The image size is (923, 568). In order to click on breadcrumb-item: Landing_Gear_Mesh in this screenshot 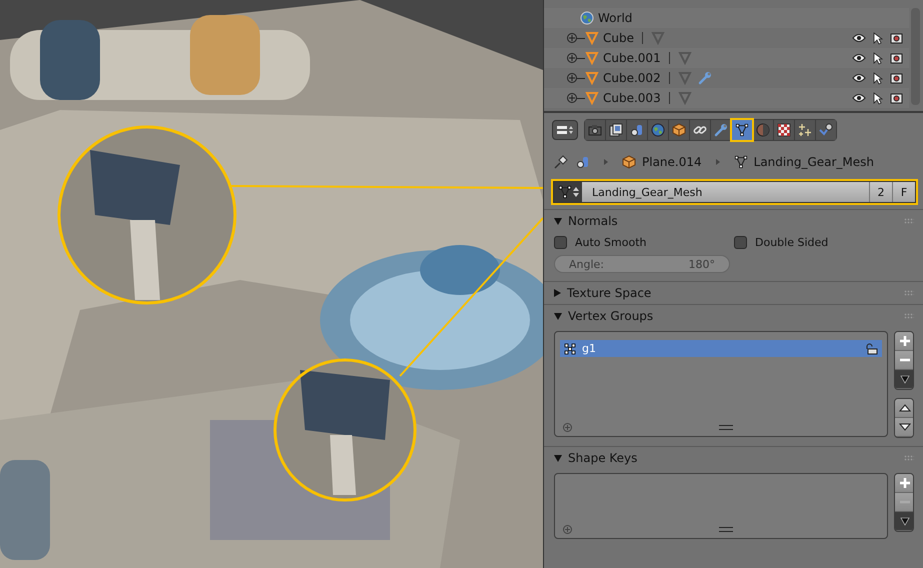, I will do `click(814, 162)`.